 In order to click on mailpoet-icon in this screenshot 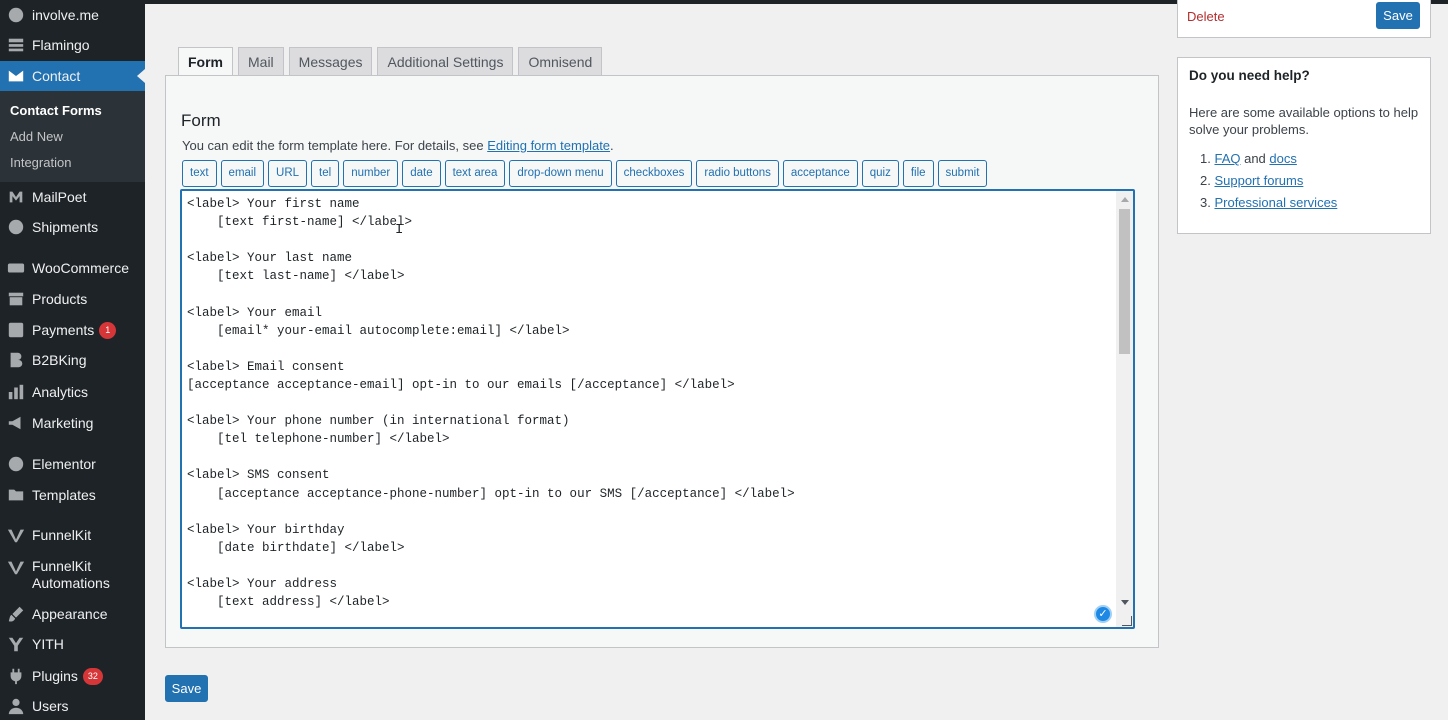, I will do `click(16, 197)`.